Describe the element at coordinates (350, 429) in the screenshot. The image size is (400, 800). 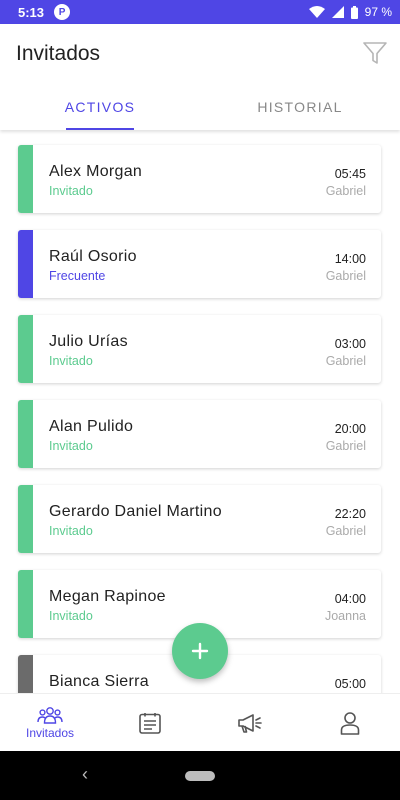
I see `guest-time: 20:00` at that location.